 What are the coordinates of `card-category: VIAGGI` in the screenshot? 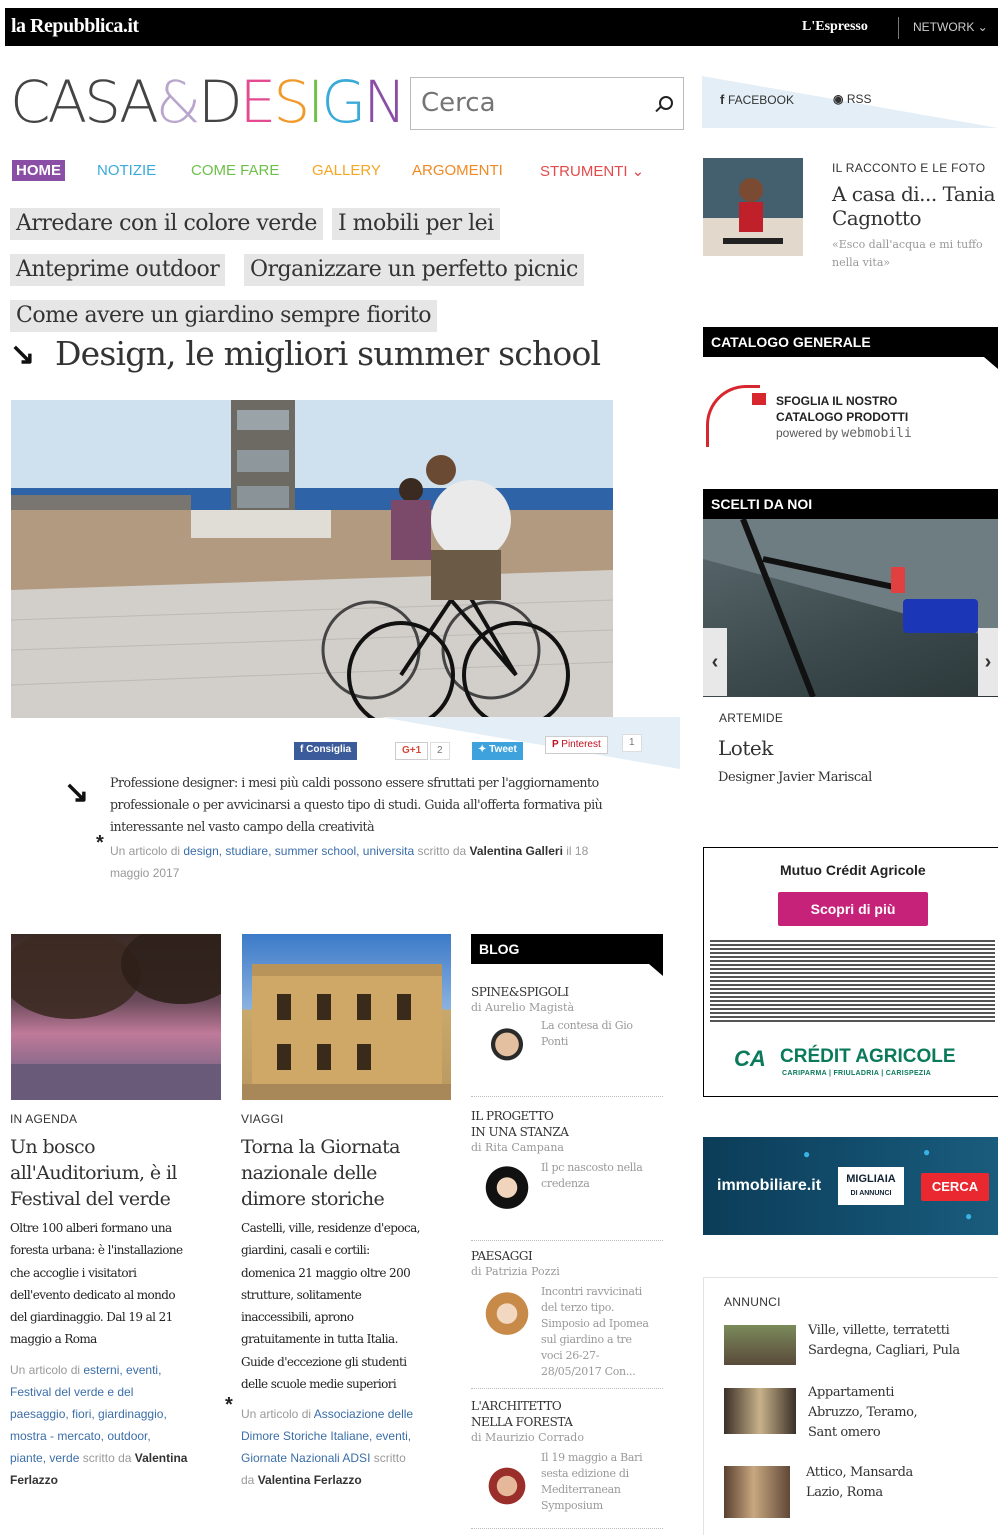 It's located at (262, 1119).